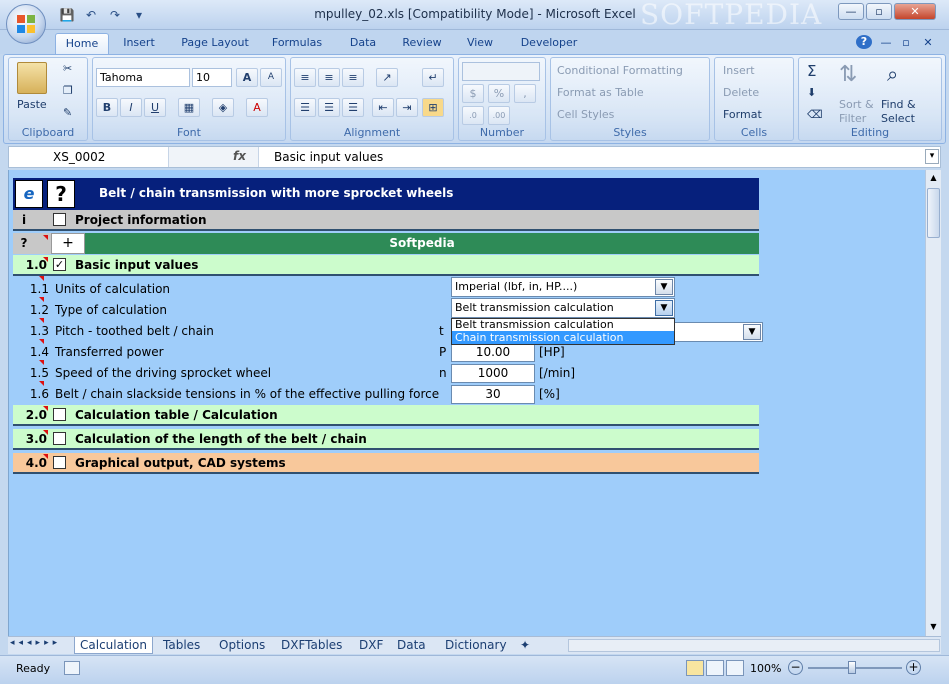 This screenshot has height=684, width=949. Describe the element at coordinates (433, 107) in the screenshot. I see `merge-center-icon: ⊞` at that location.